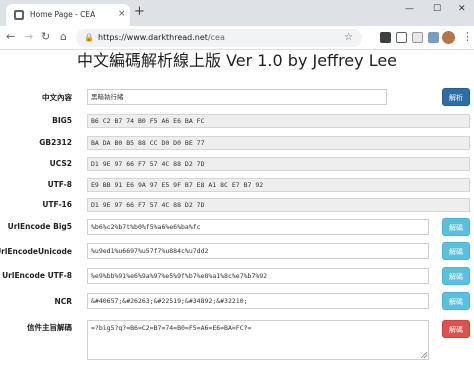 The image size is (474, 386). I want to click on browser-tab-strip: Home Page - CEA × + — ☐ ✕, so click(237, 13).